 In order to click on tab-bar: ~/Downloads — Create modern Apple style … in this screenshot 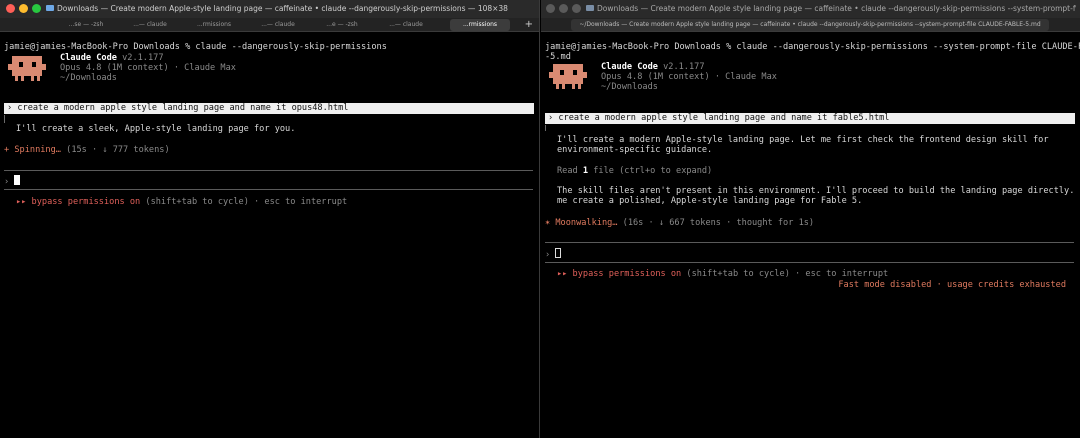, I will do `click(810, 25)`.